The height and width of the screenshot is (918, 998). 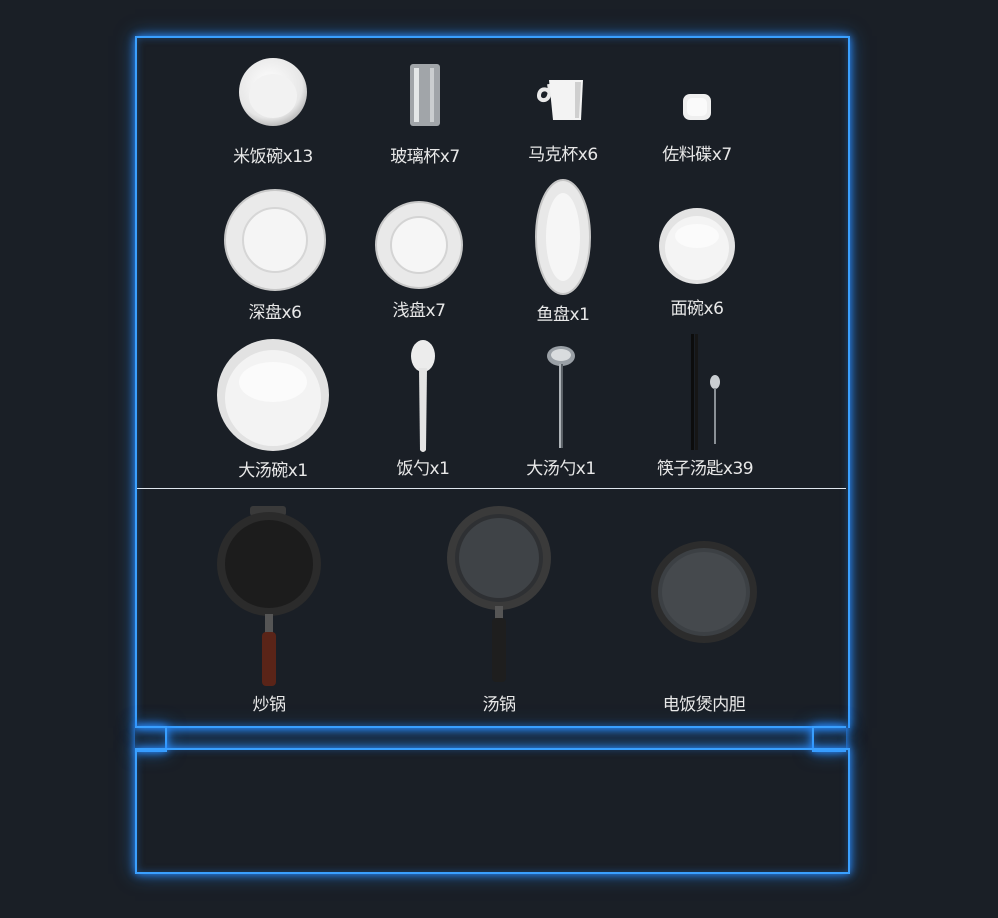 I want to click on fish-plate-icon, so click(x=563, y=237).